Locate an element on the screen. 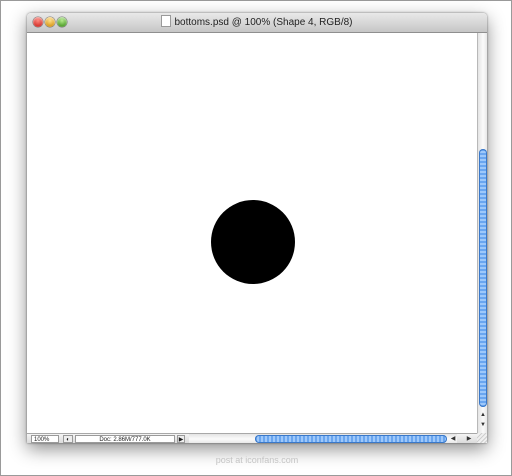 The width and height of the screenshot is (512, 476). title-bar: bottoms.psd @ 100% (Shape 4, RGB/8) is located at coordinates (257, 23).